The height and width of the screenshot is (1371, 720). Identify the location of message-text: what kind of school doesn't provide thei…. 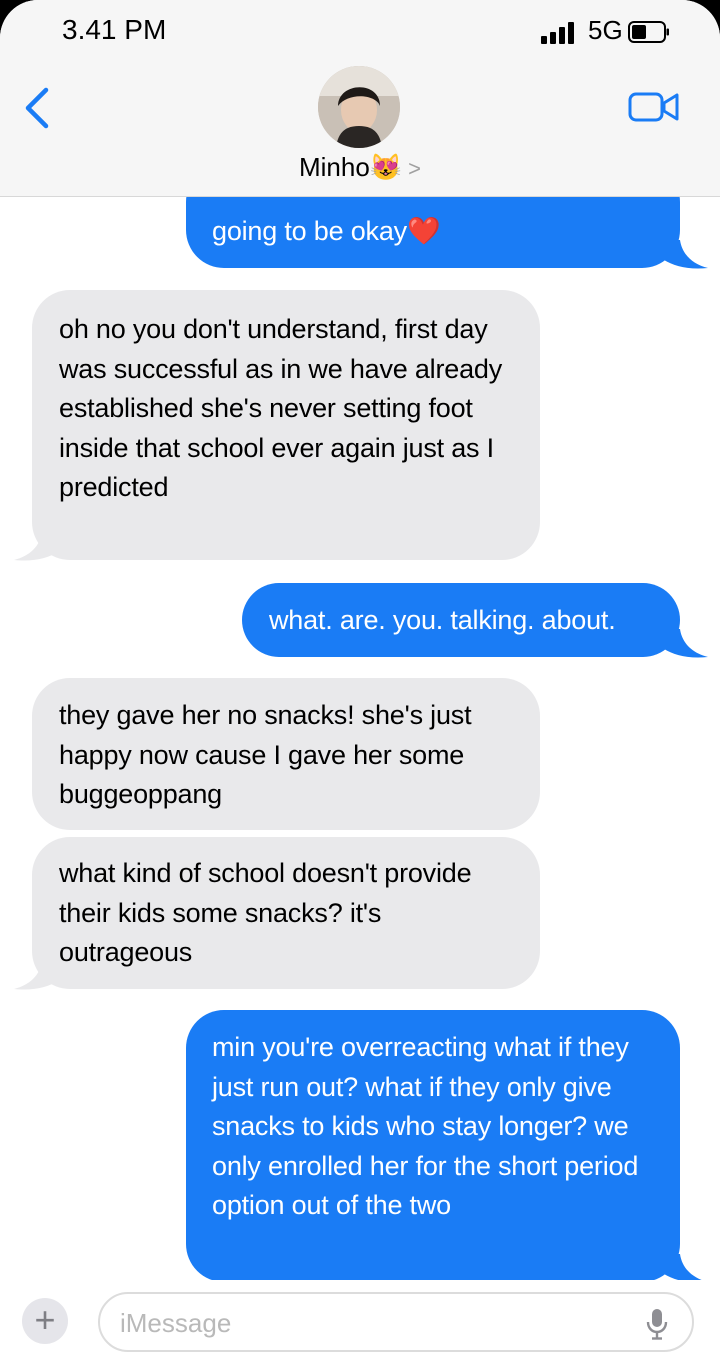
(265, 912).